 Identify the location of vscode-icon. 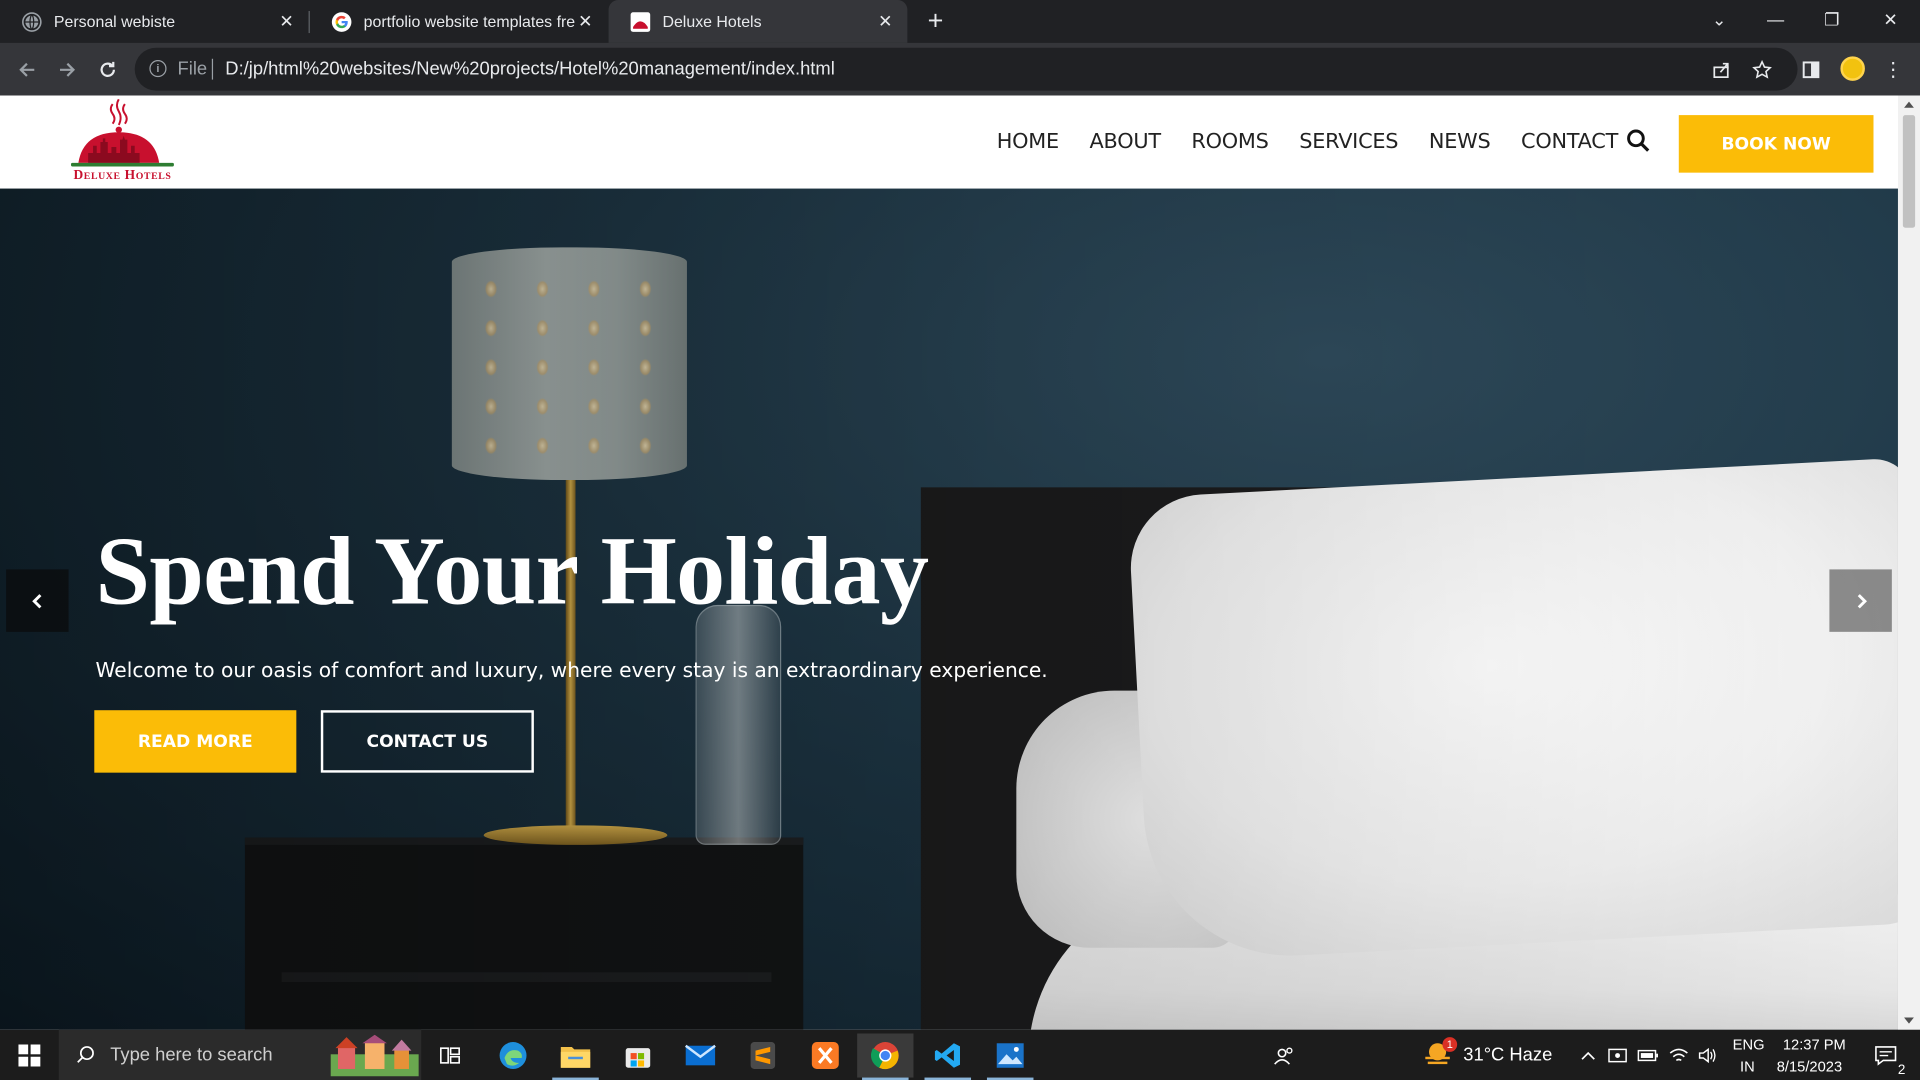
(947, 1055).